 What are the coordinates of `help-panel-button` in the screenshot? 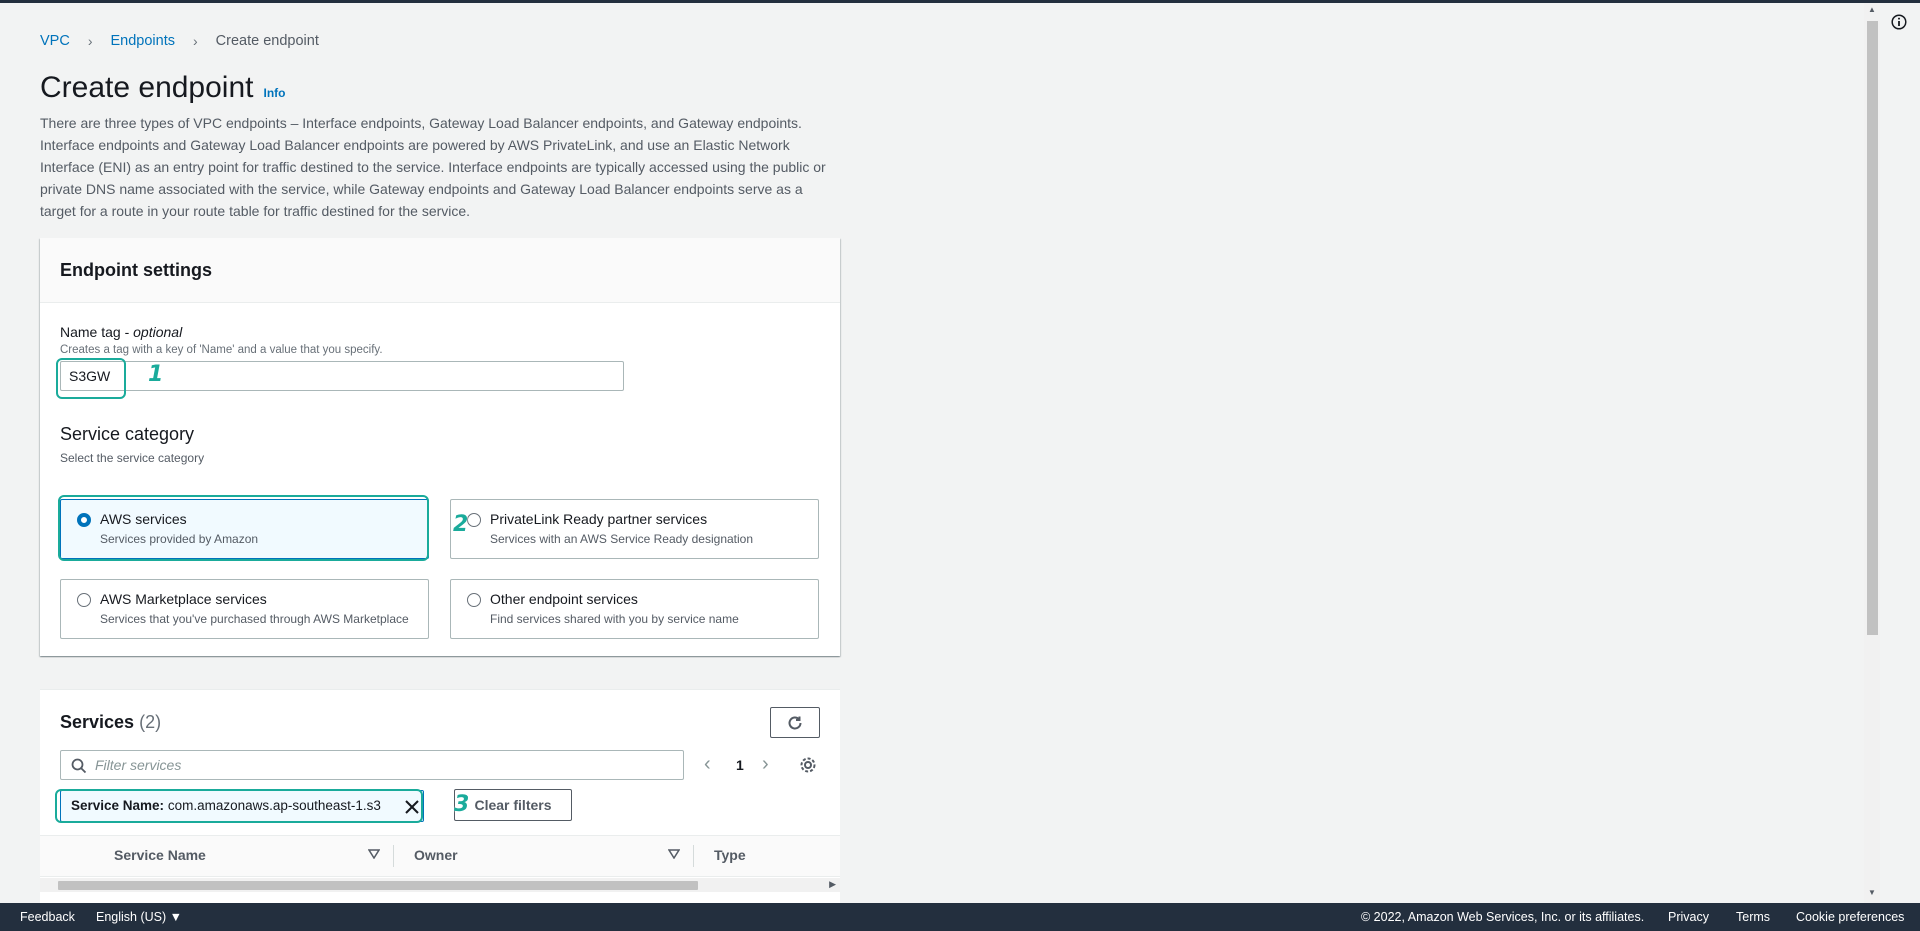 It's located at (1899, 24).